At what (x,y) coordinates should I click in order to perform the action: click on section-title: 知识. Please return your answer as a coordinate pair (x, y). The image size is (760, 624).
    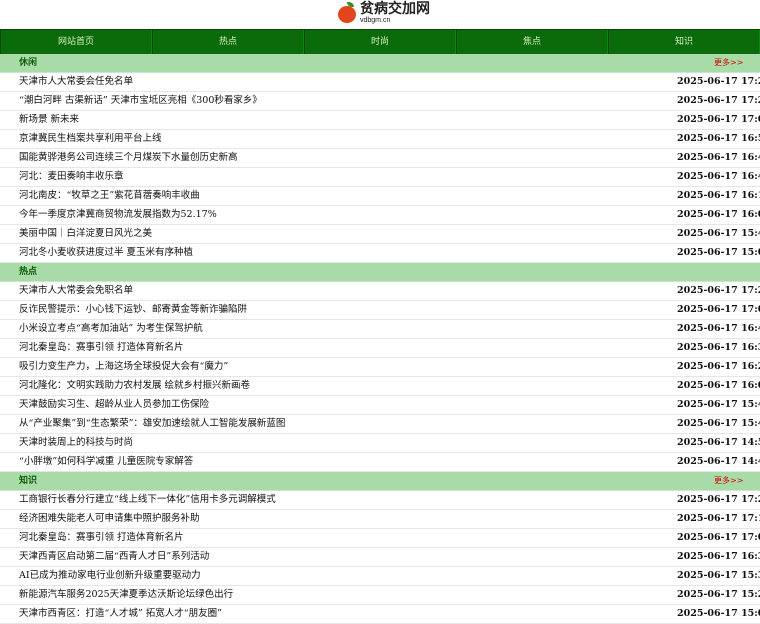
    Looking at the image, I should click on (28, 481).